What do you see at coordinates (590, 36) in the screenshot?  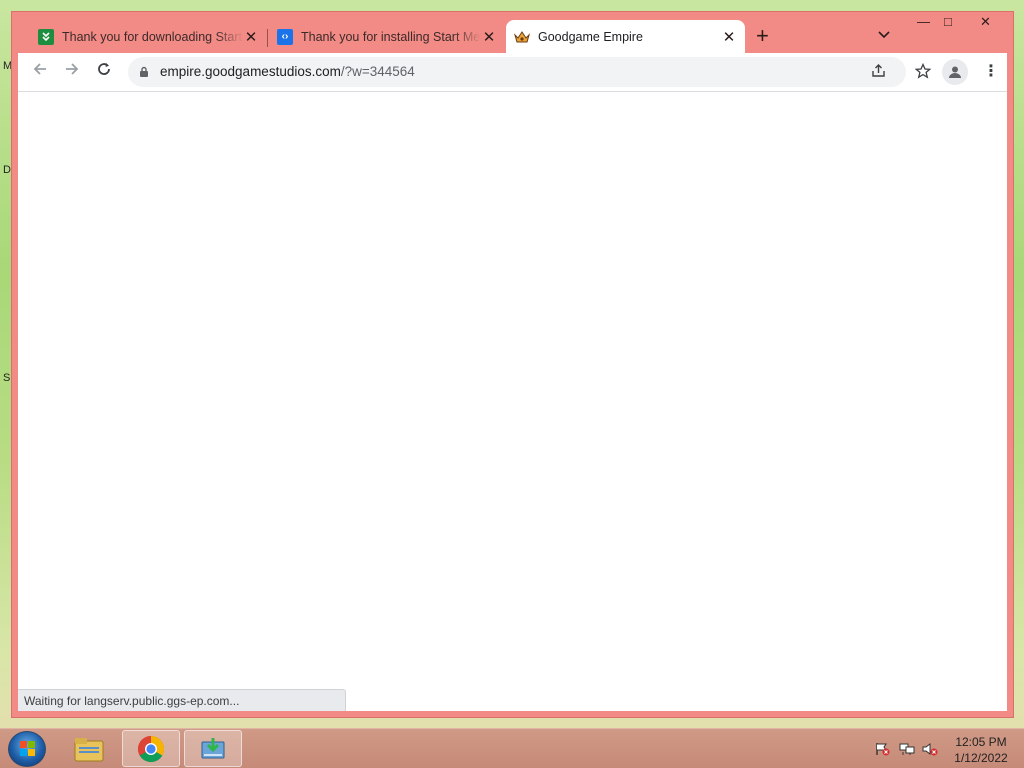 I see `tab-title: Goodgame Empire` at bounding box center [590, 36].